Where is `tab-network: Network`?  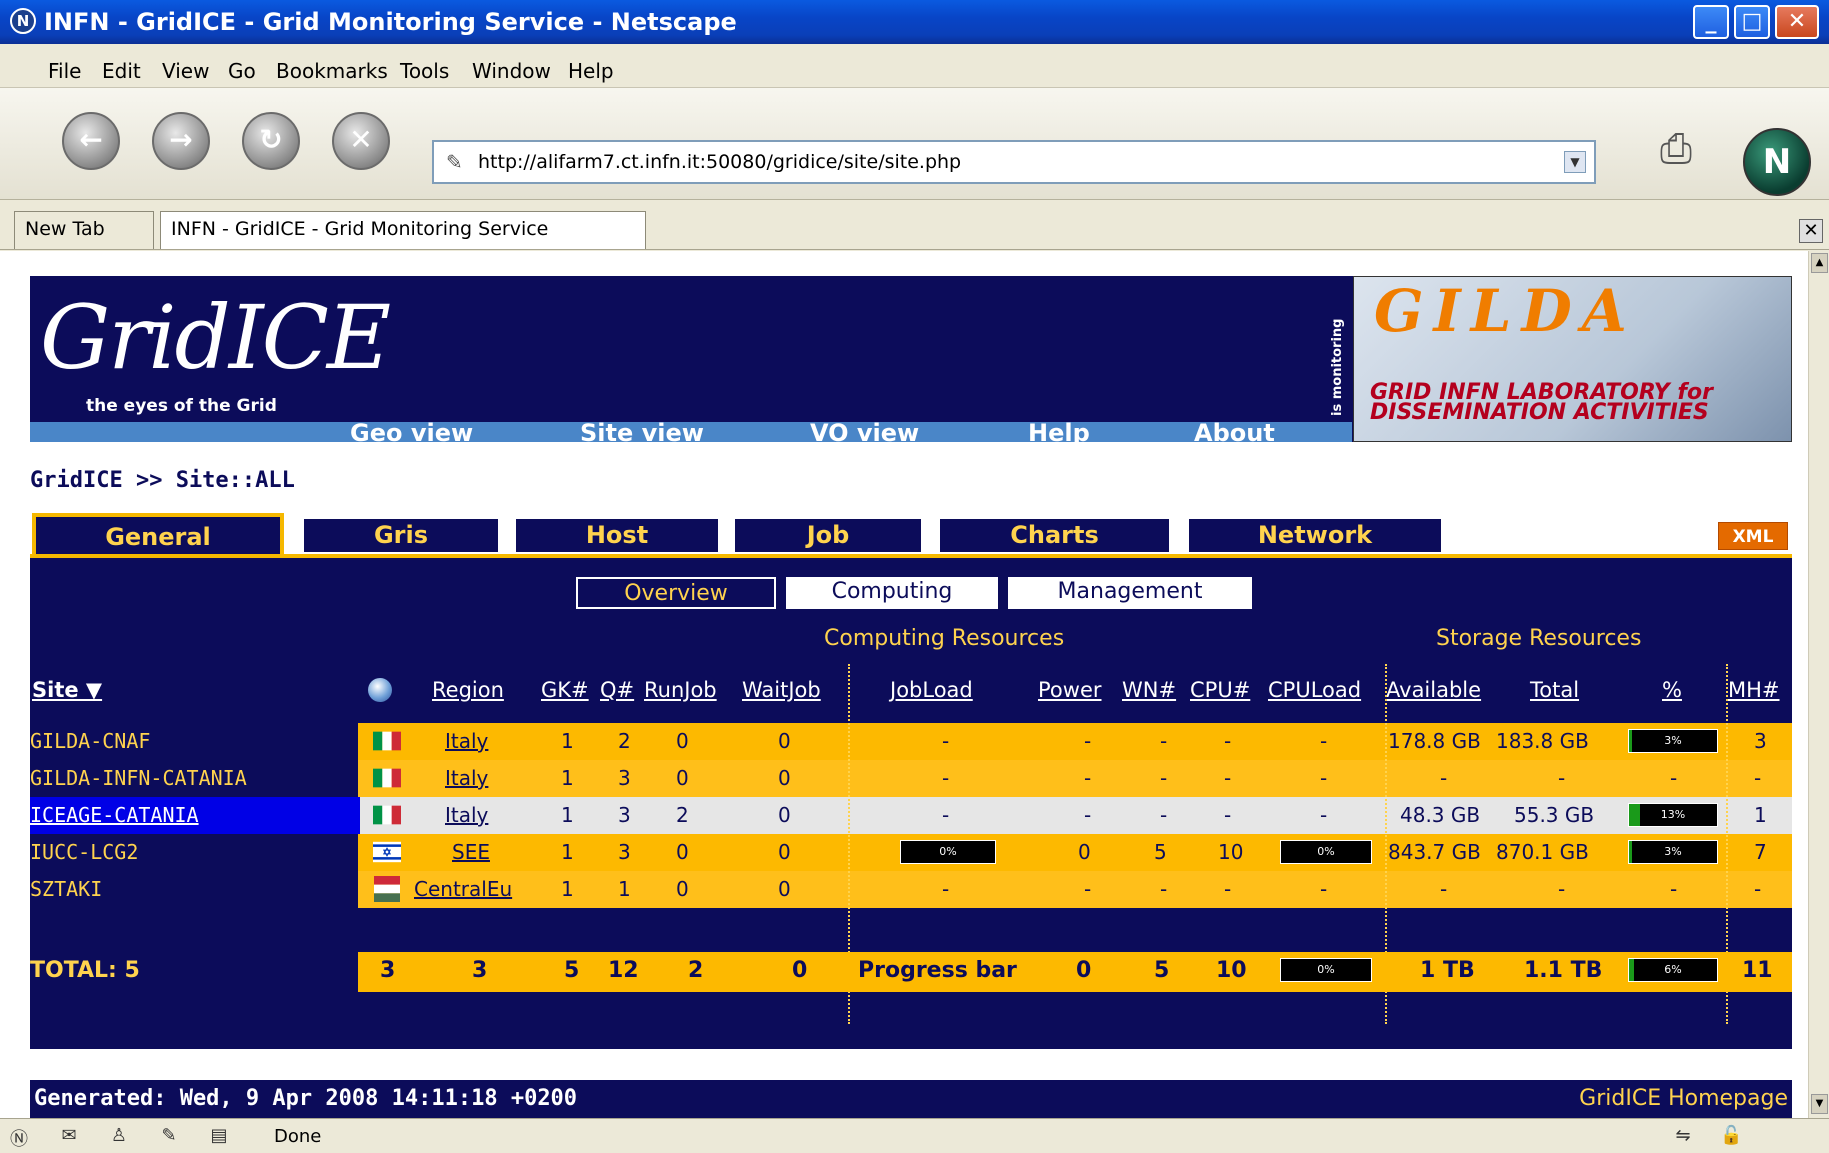 tab-network: Network is located at coordinates (1315, 535).